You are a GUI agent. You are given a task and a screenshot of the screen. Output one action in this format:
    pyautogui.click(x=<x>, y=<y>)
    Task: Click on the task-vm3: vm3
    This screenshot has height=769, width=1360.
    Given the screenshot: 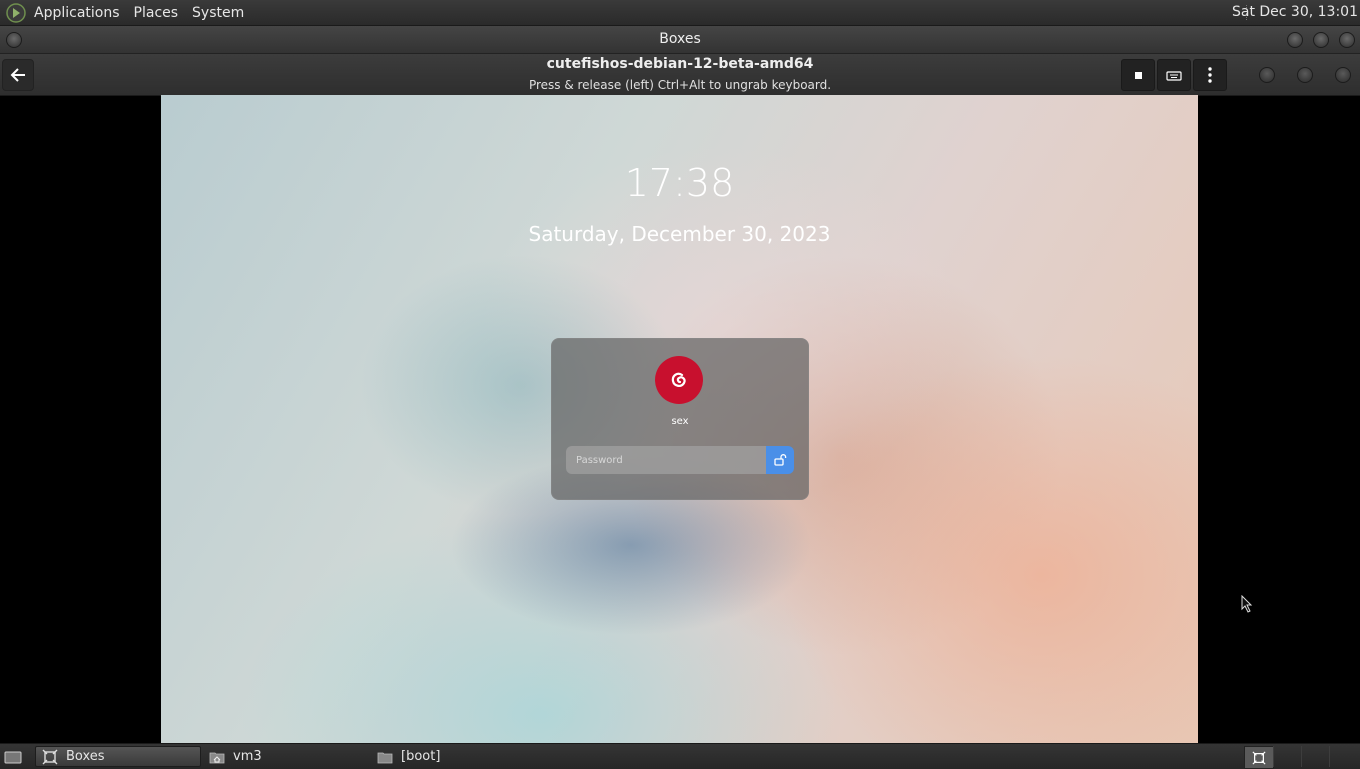 What is the action you would take?
    pyautogui.click(x=286, y=756)
    